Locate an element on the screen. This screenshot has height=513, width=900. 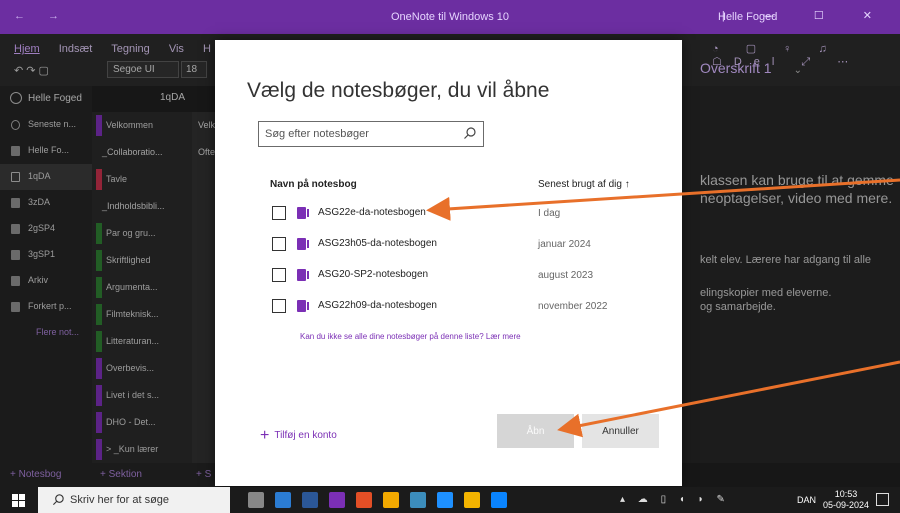
language-indicator: DAN is located at coordinates (806, 500).